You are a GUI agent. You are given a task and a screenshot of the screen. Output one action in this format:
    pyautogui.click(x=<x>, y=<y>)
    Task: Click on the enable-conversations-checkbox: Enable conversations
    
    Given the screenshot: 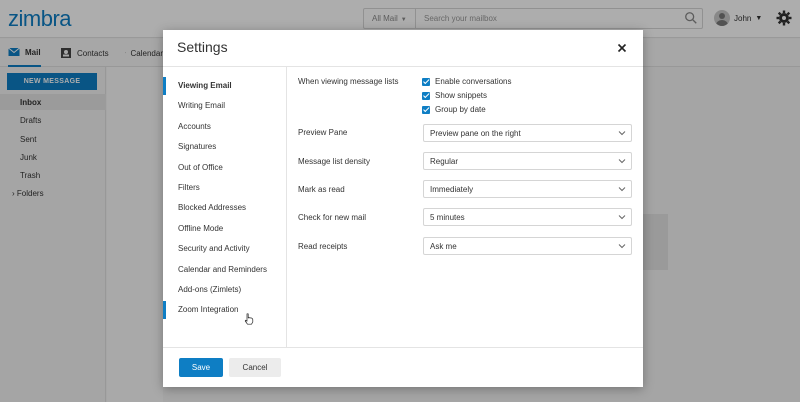 What is the action you would take?
    pyautogui.click(x=467, y=81)
    